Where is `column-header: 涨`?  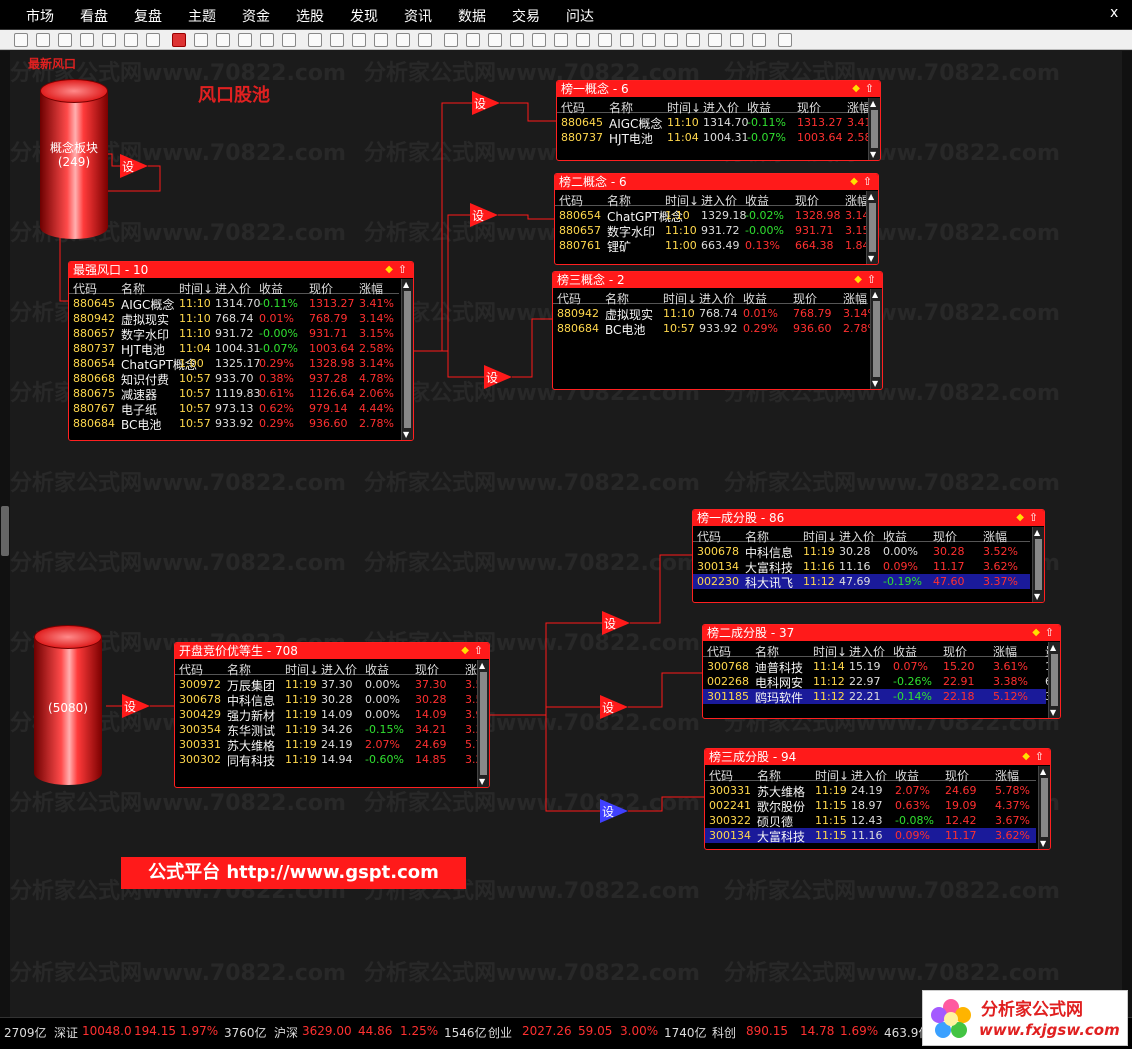 column-header: 涨 is located at coordinates (471, 669).